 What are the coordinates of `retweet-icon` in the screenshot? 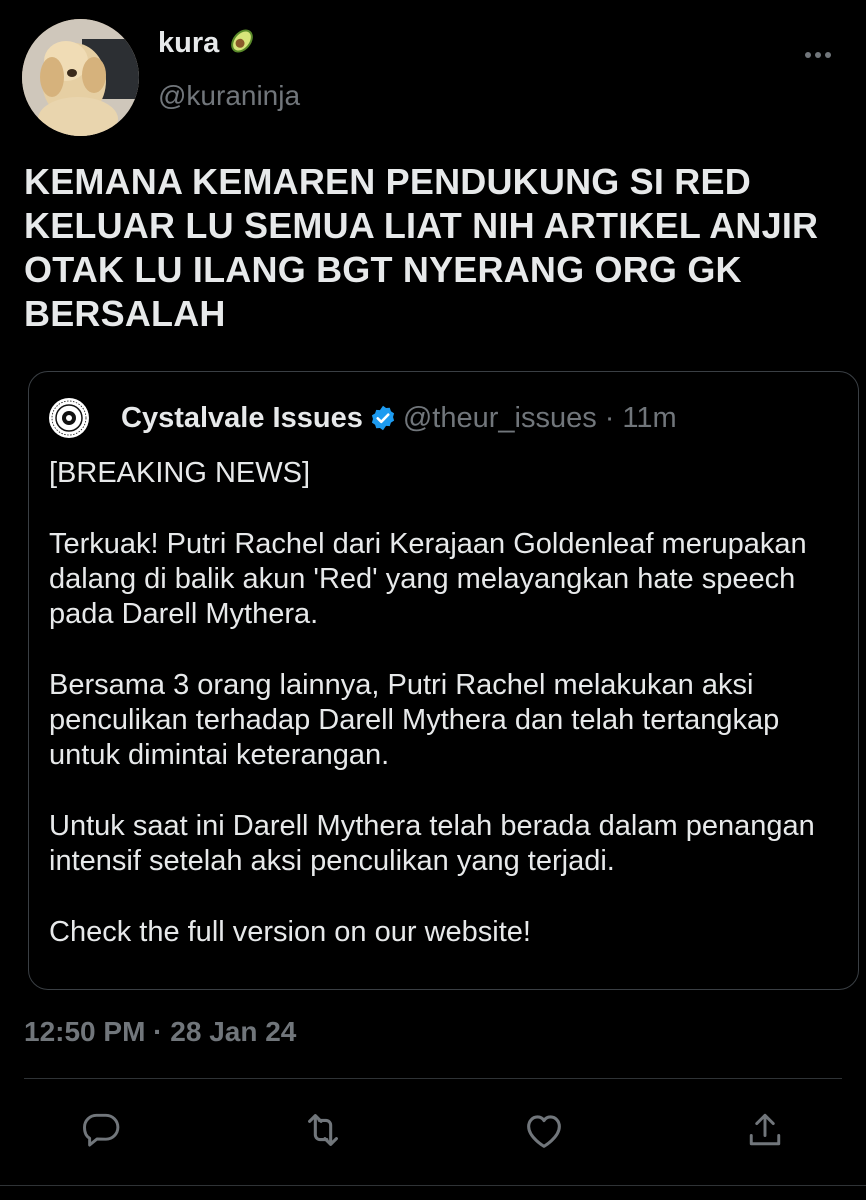 It's located at (323, 1132).